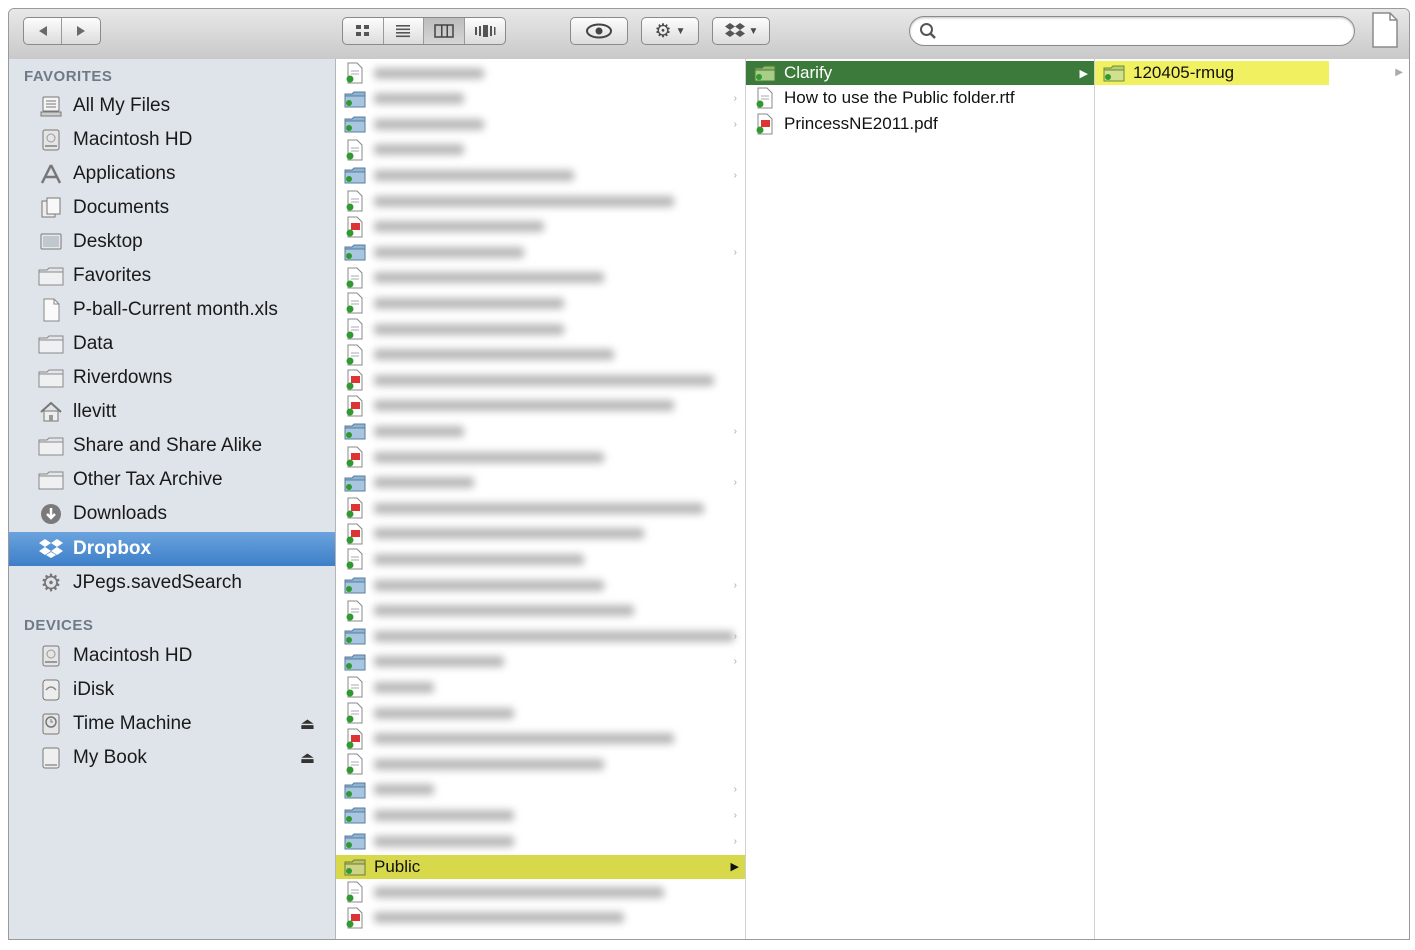  Describe the element at coordinates (485, 31) in the screenshot. I see `coverflow-view-button` at that location.